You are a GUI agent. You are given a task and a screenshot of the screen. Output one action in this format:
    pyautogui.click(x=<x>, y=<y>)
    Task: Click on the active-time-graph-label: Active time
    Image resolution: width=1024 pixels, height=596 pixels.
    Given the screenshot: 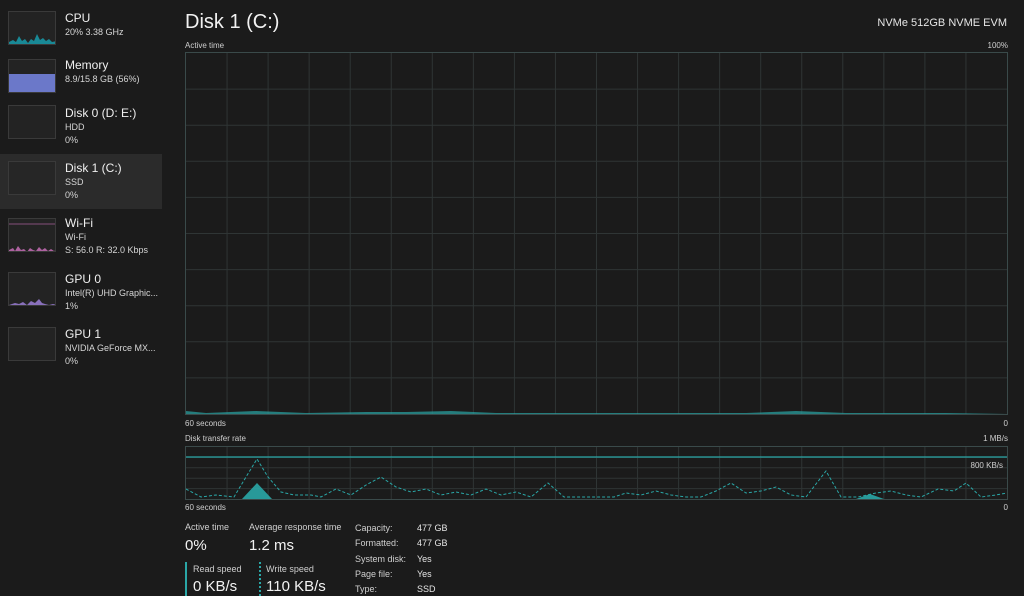 What is the action you would take?
    pyautogui.click(x=205, y=45)
    